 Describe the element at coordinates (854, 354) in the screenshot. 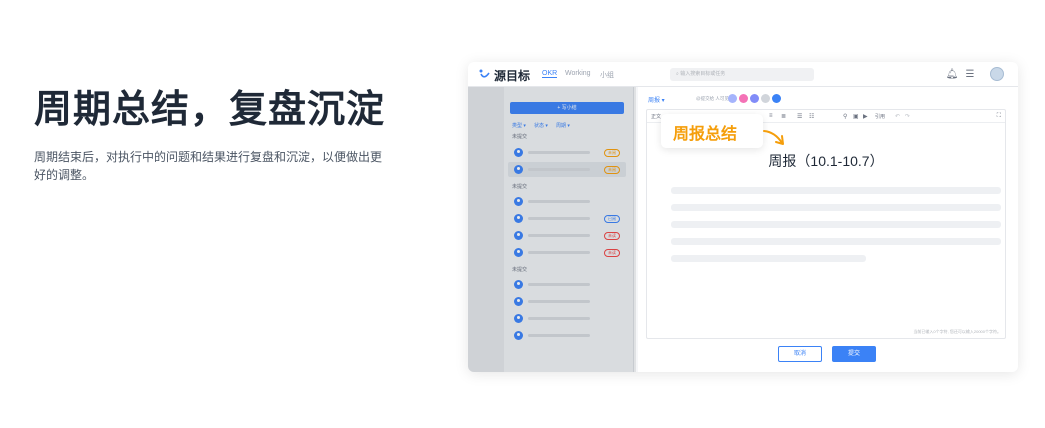

I see `submit-button: 提交` at that location.